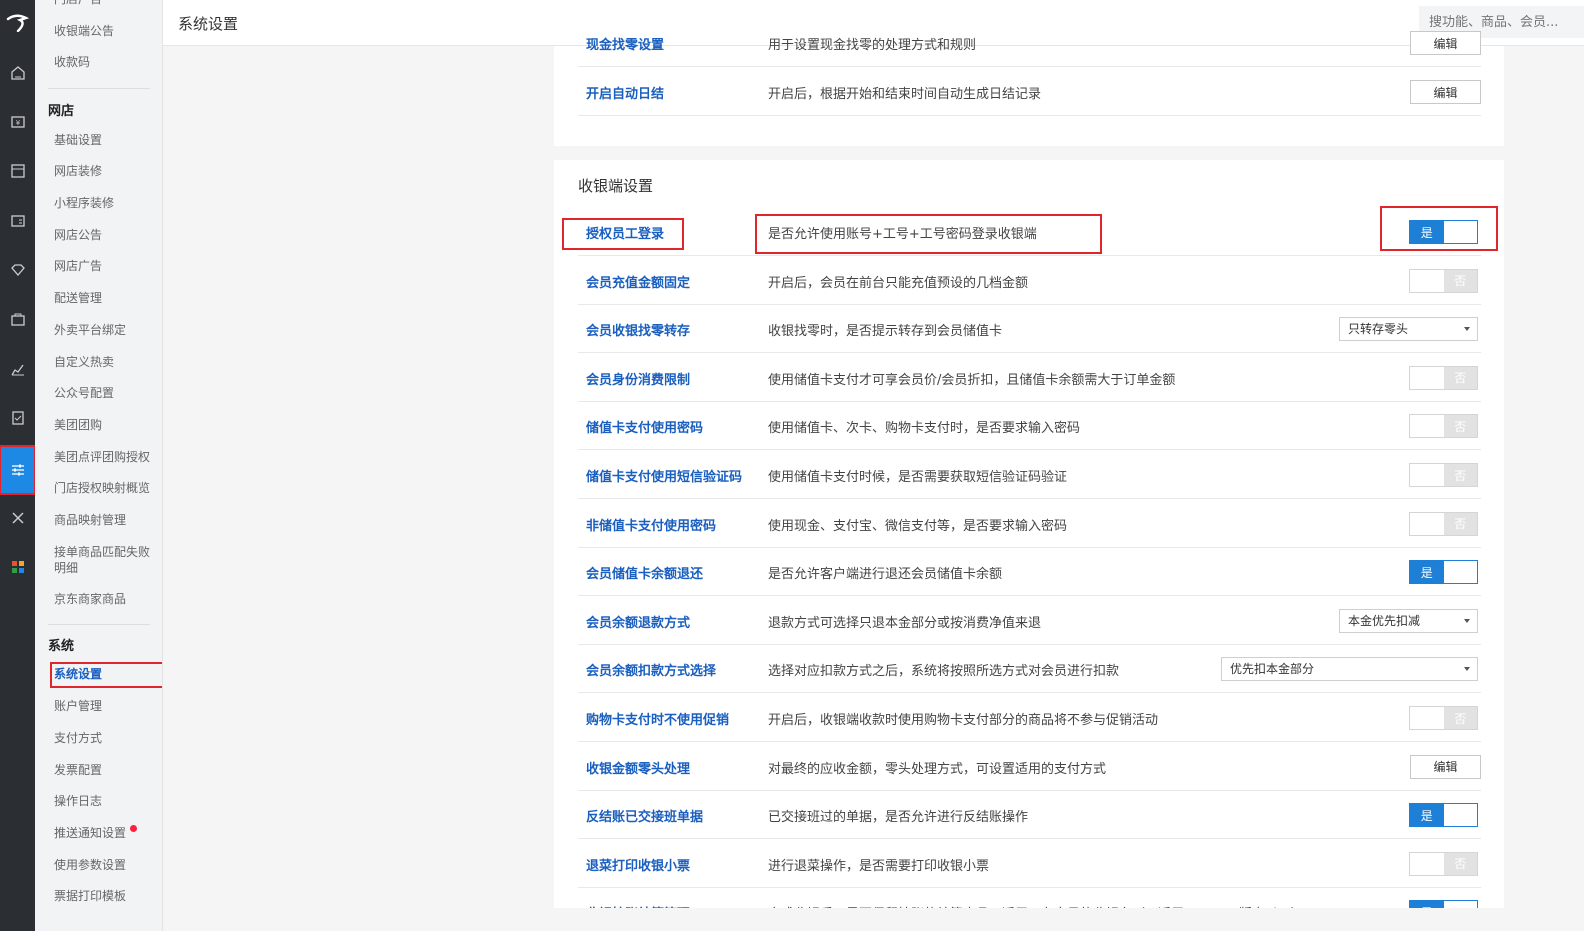 Image resolution: width=1584 pixels, height=931 pixels. I want to click on sidebar-item: 美团团购, so click(78, 425).